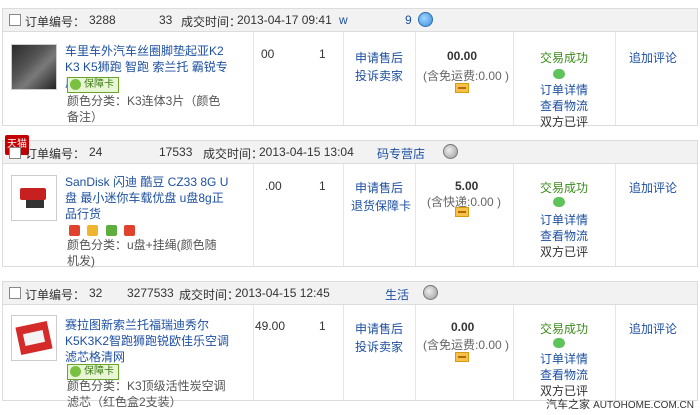 This screenshot has width=700, height=415. Describe the element at coordinates (462, 56) in the screenshot. I see `order-total: 00.00` at that location.